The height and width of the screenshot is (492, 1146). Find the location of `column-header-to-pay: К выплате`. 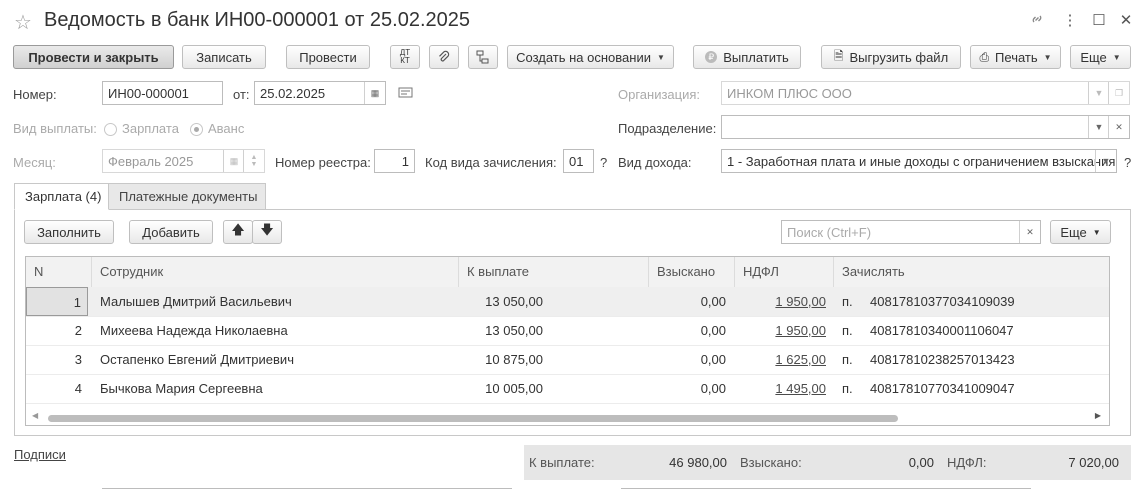

column-header-to-pay: К выплате is located at coordinates (554, 272).